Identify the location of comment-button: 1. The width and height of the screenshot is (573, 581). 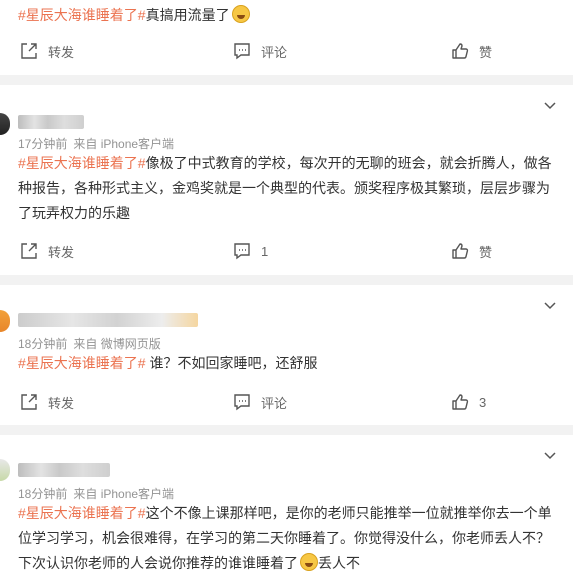
(250, 251).